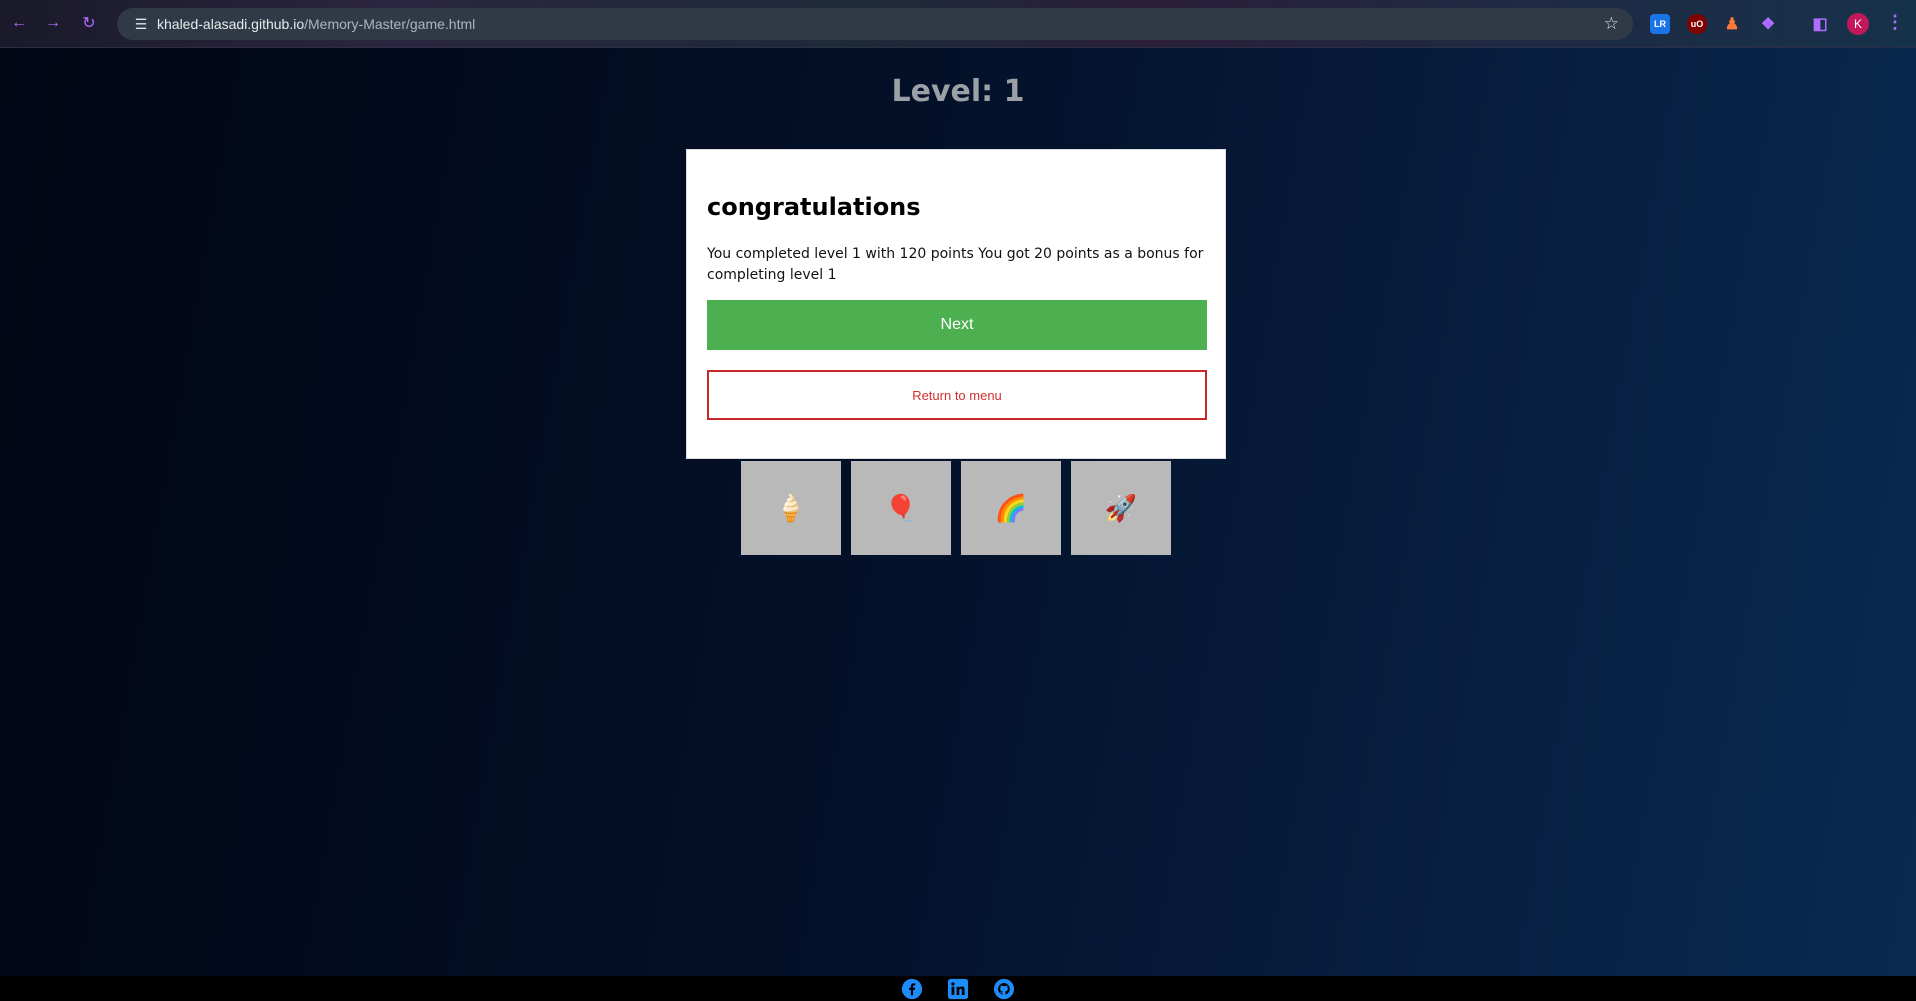 The height and width of the screenshot is (1001, 1916). I want to click on ublock-origin-icon: uO, so click(1697, 24).